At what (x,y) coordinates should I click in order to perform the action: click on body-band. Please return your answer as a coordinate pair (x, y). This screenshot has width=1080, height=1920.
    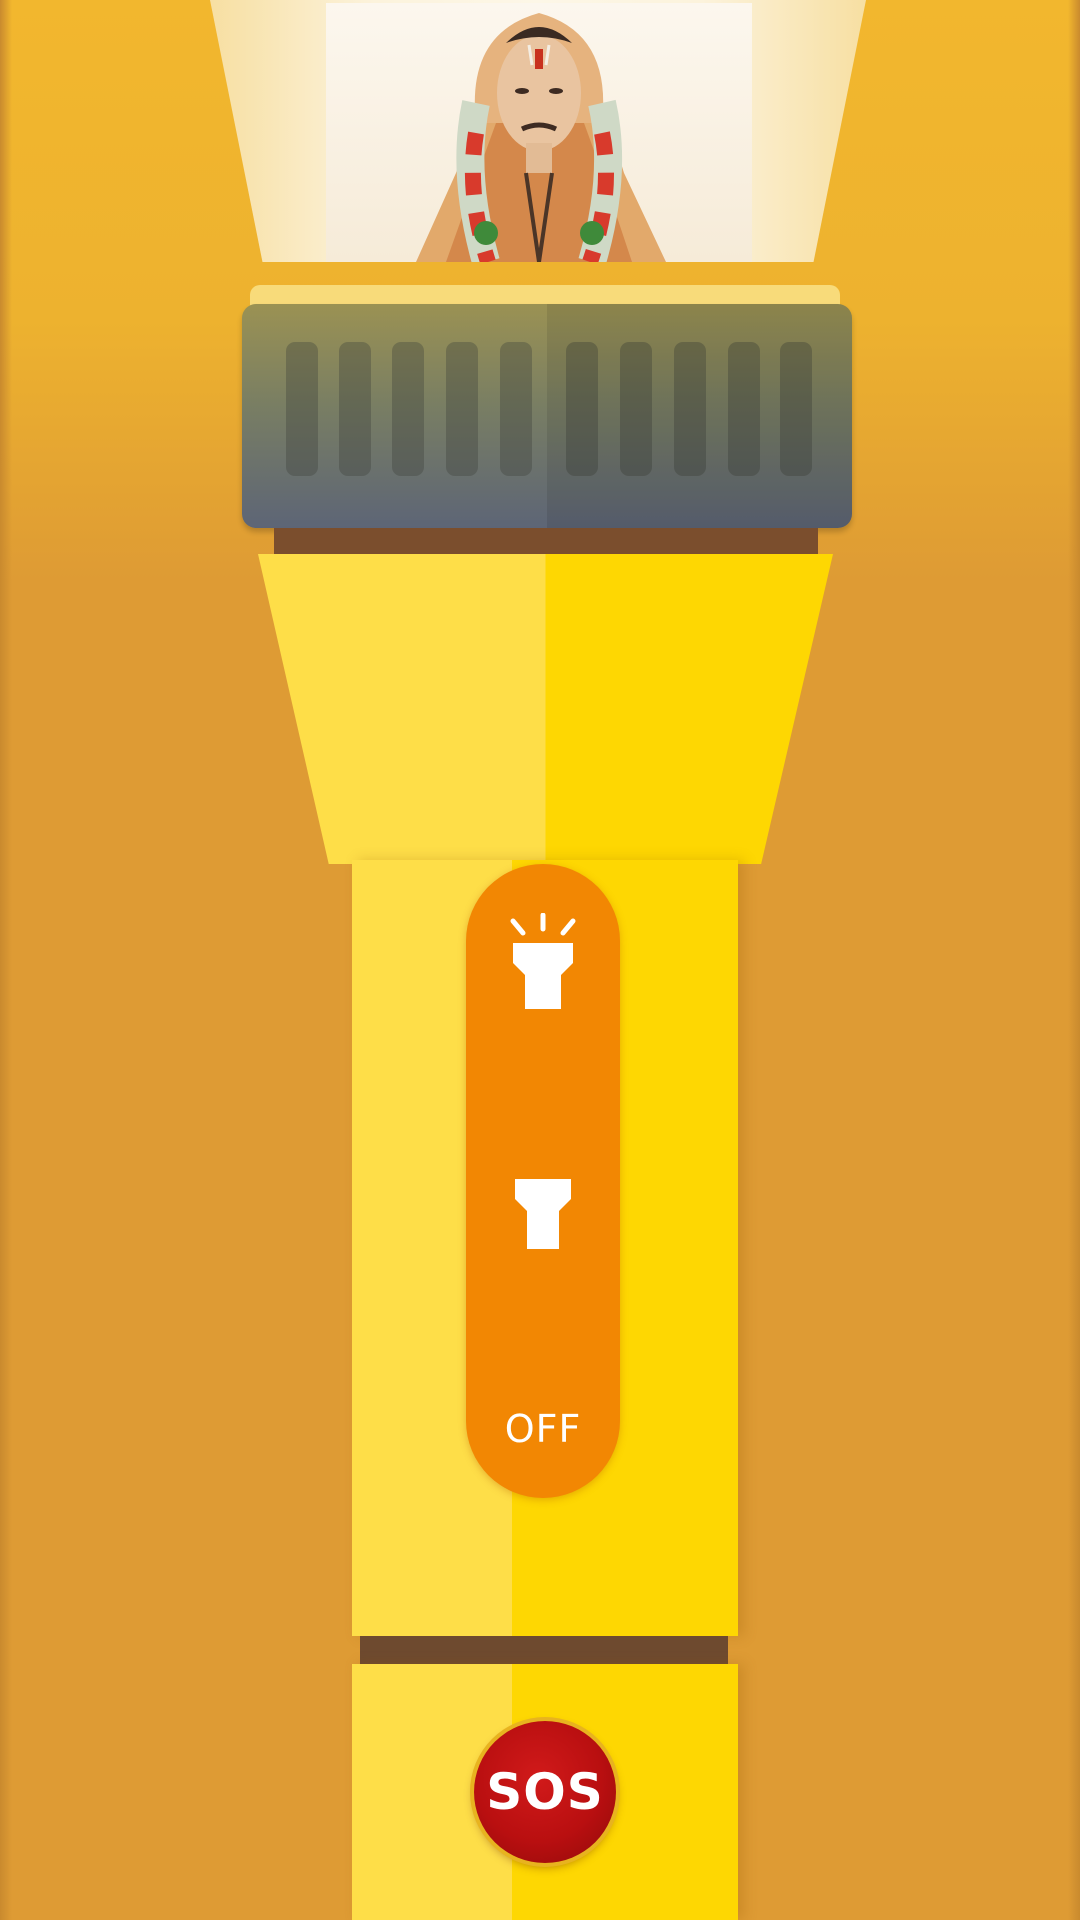
    Looking at the image, I should click on (544, 1650).